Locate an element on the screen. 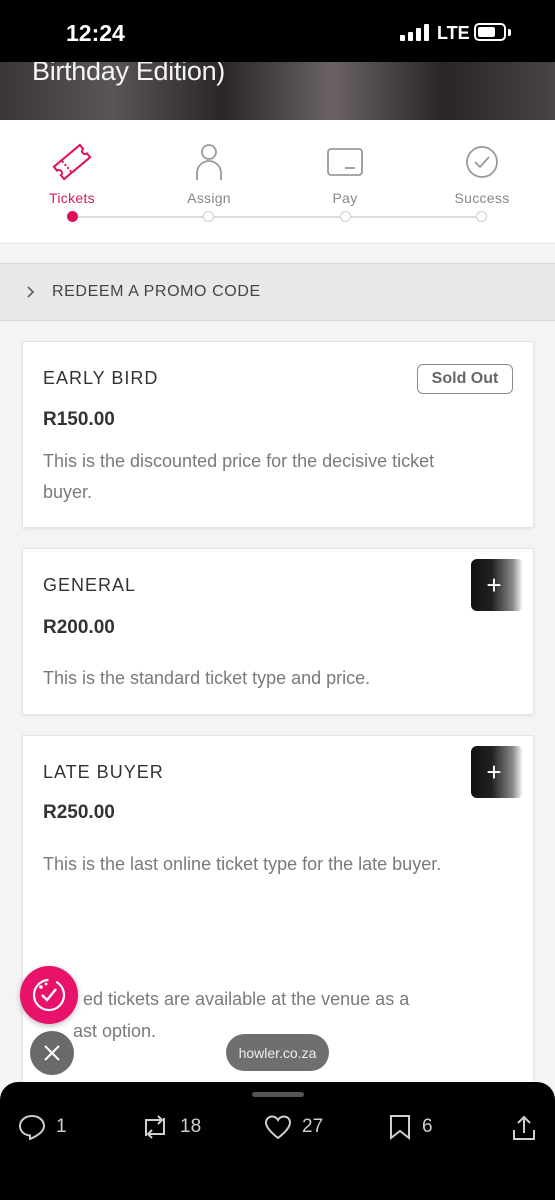 The width and height of the screenshot is (555, 1200). ticket-price: R250.00 is located at coordinates (79, 812).